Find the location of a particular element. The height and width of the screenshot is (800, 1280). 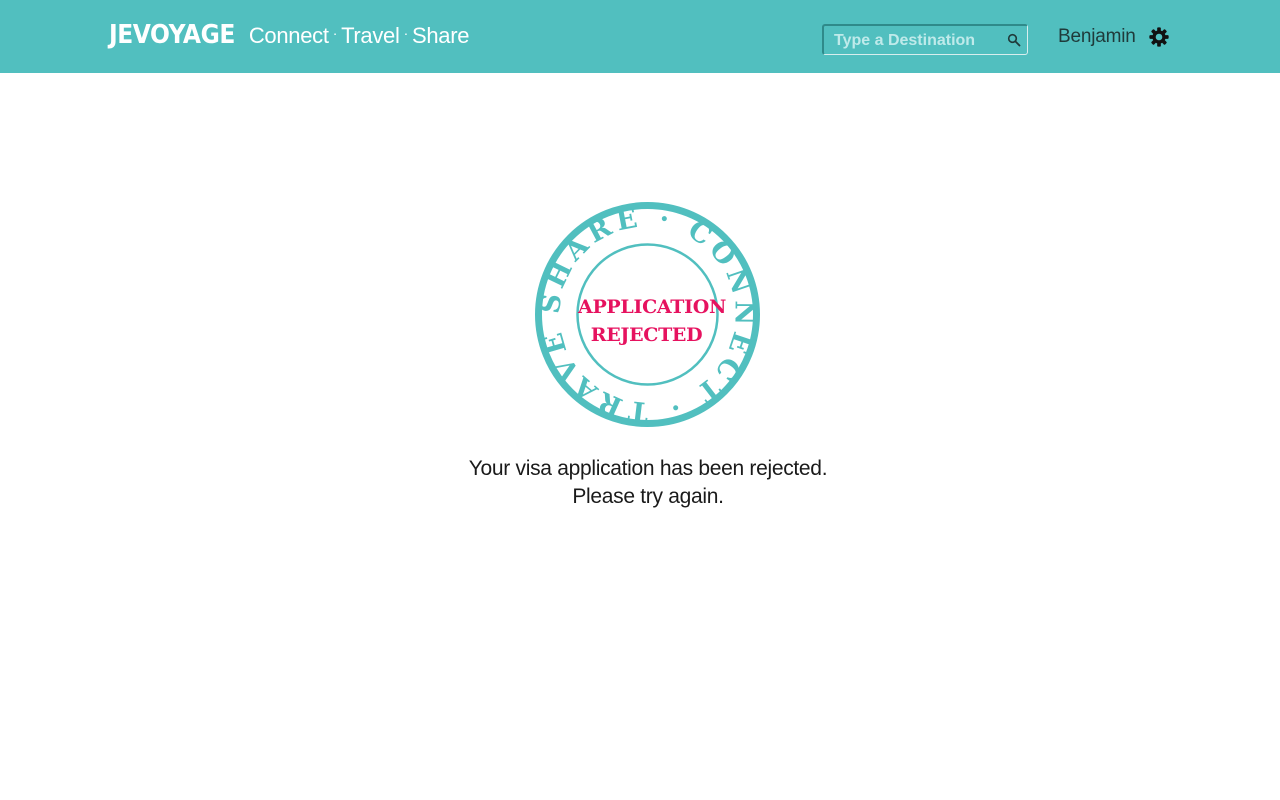

stamp-label: APPLICATION REJECTED is located at coordinates (652, 321).